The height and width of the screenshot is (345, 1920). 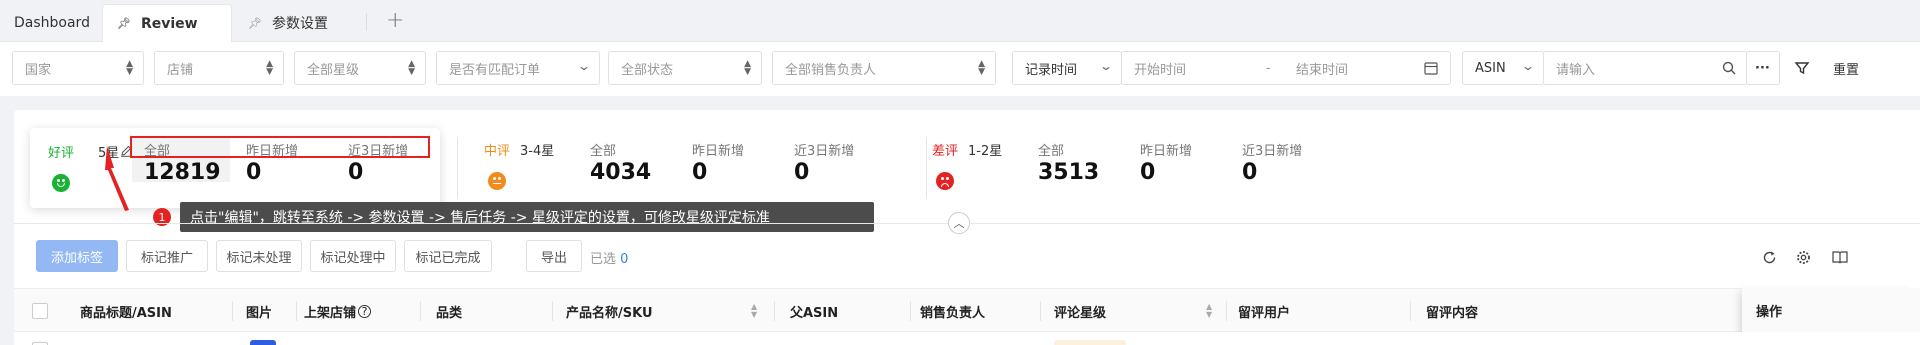 What do you see at coordinates (1803, 257) in the screenshot?
I see `settings-icon` at bounding box center [1803, 257].